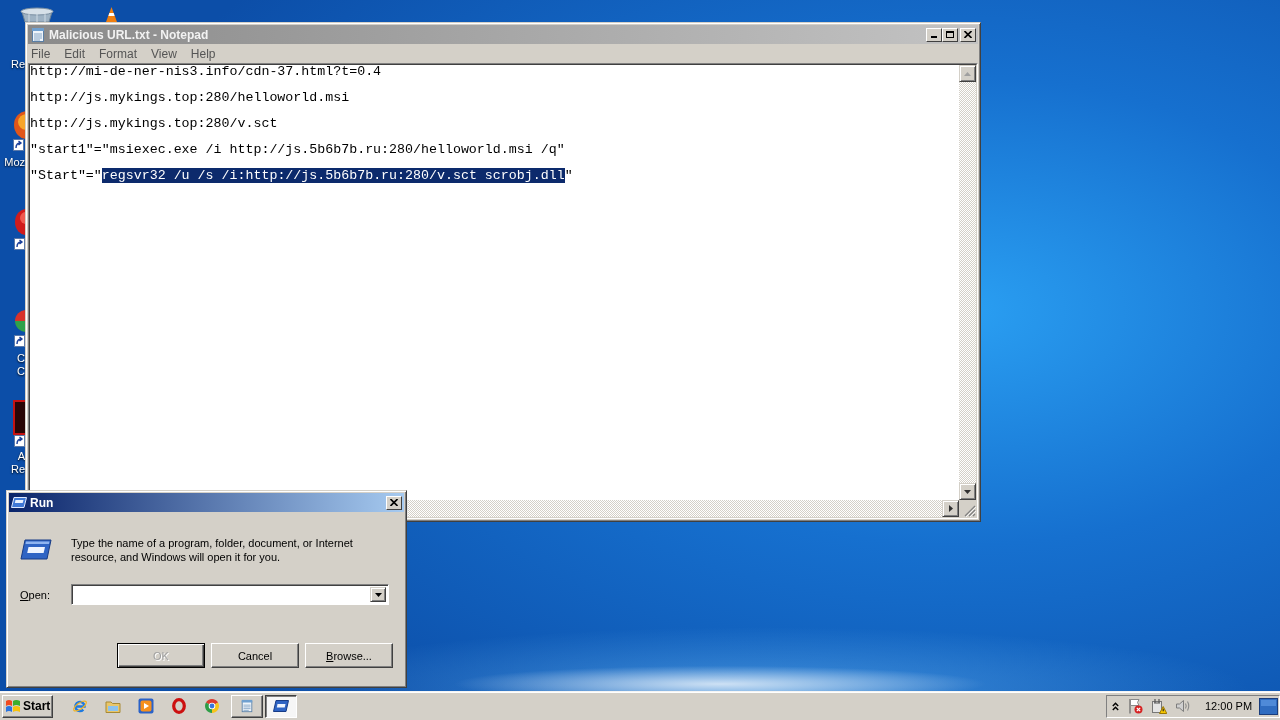 The image size is (1280, 720). Describe the element at coordinates (76, 53) in the screenshot. I see `menu-item: Edit` at that location.